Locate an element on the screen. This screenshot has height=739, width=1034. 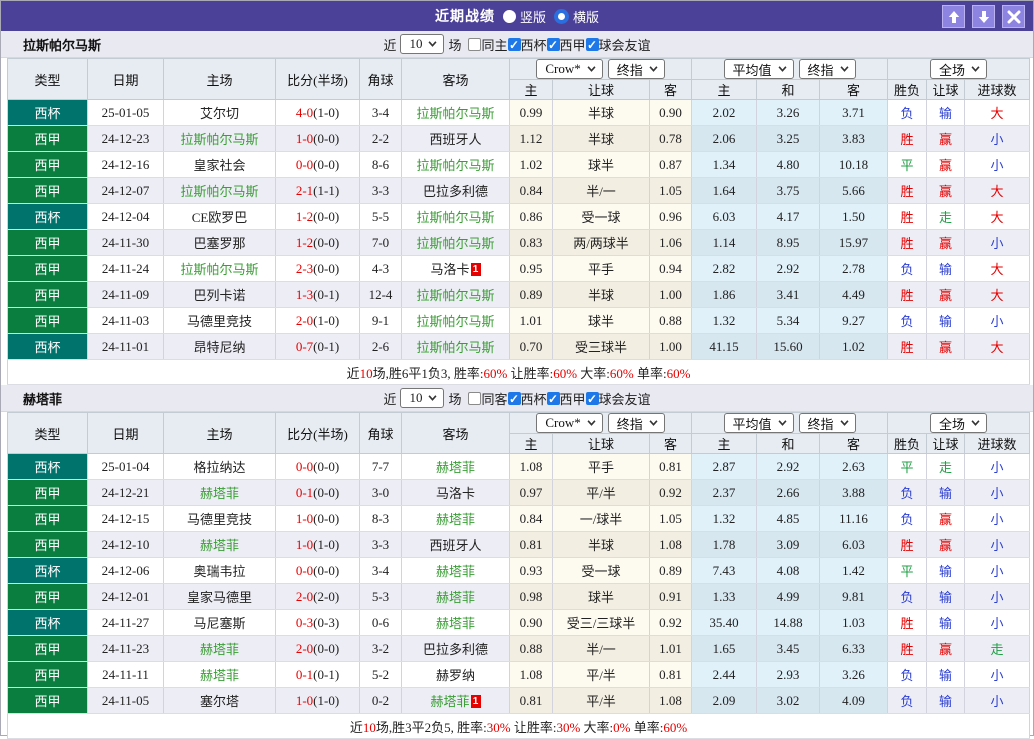
home-team: 皇家社会 is located at coordinates (219, 164).